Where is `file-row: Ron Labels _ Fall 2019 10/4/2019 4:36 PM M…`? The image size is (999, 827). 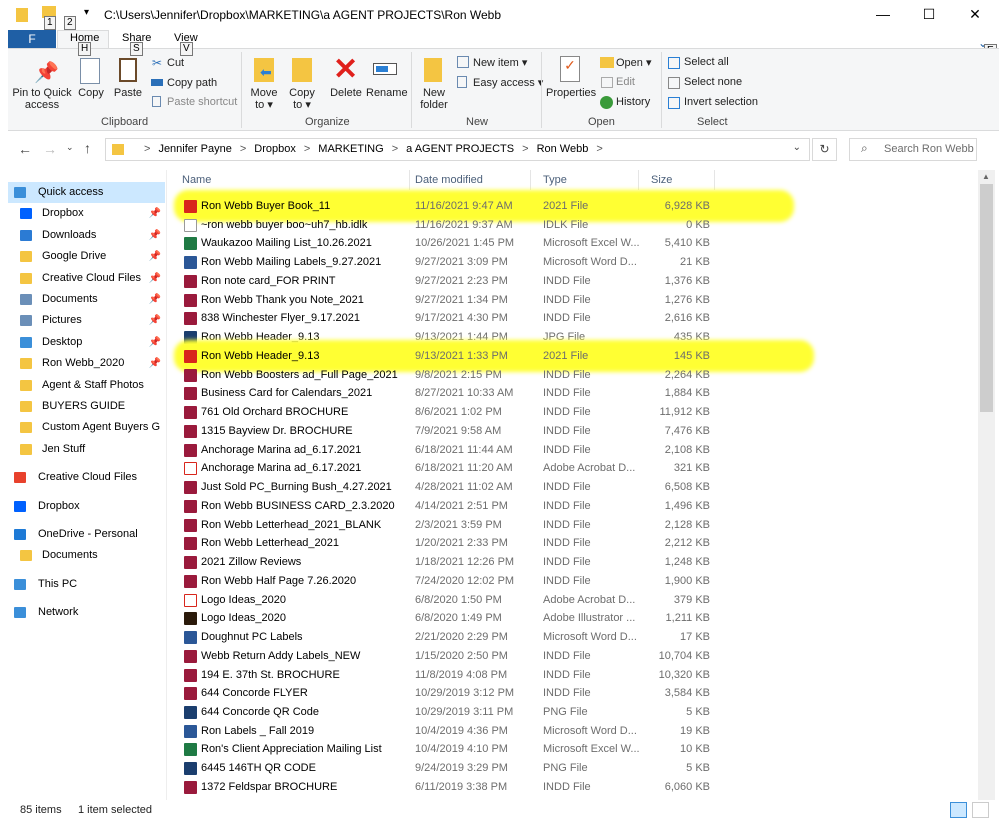 file-row: Ron Labels _ Fall 2019 10/4/2019 4:36 PM M… is located at coordinates (574, 731).